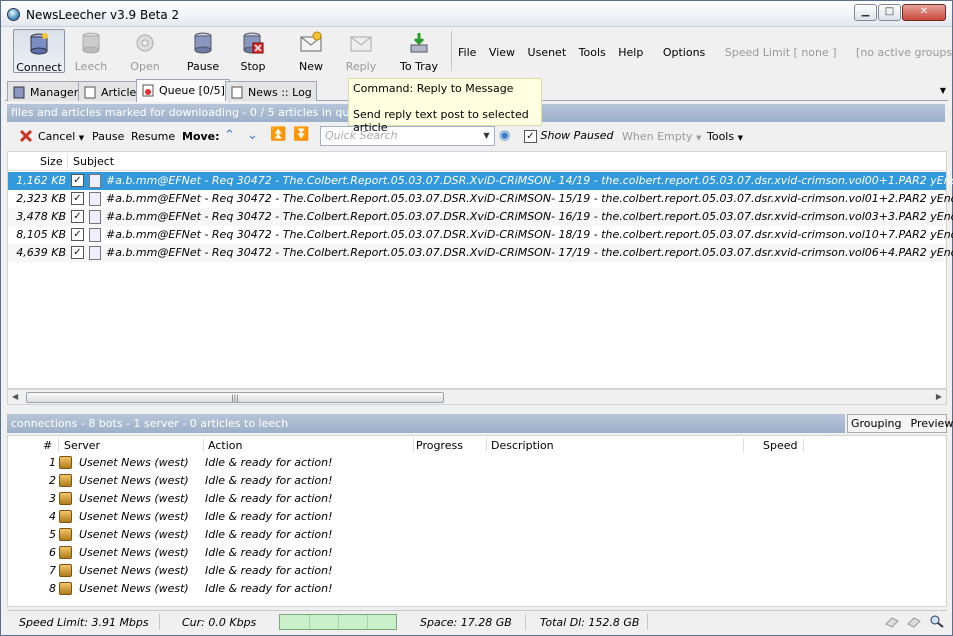  What do you see at coordinates (203, 43) in the screenshot?
I see `pause-icon` at bounding box center [203, 43].